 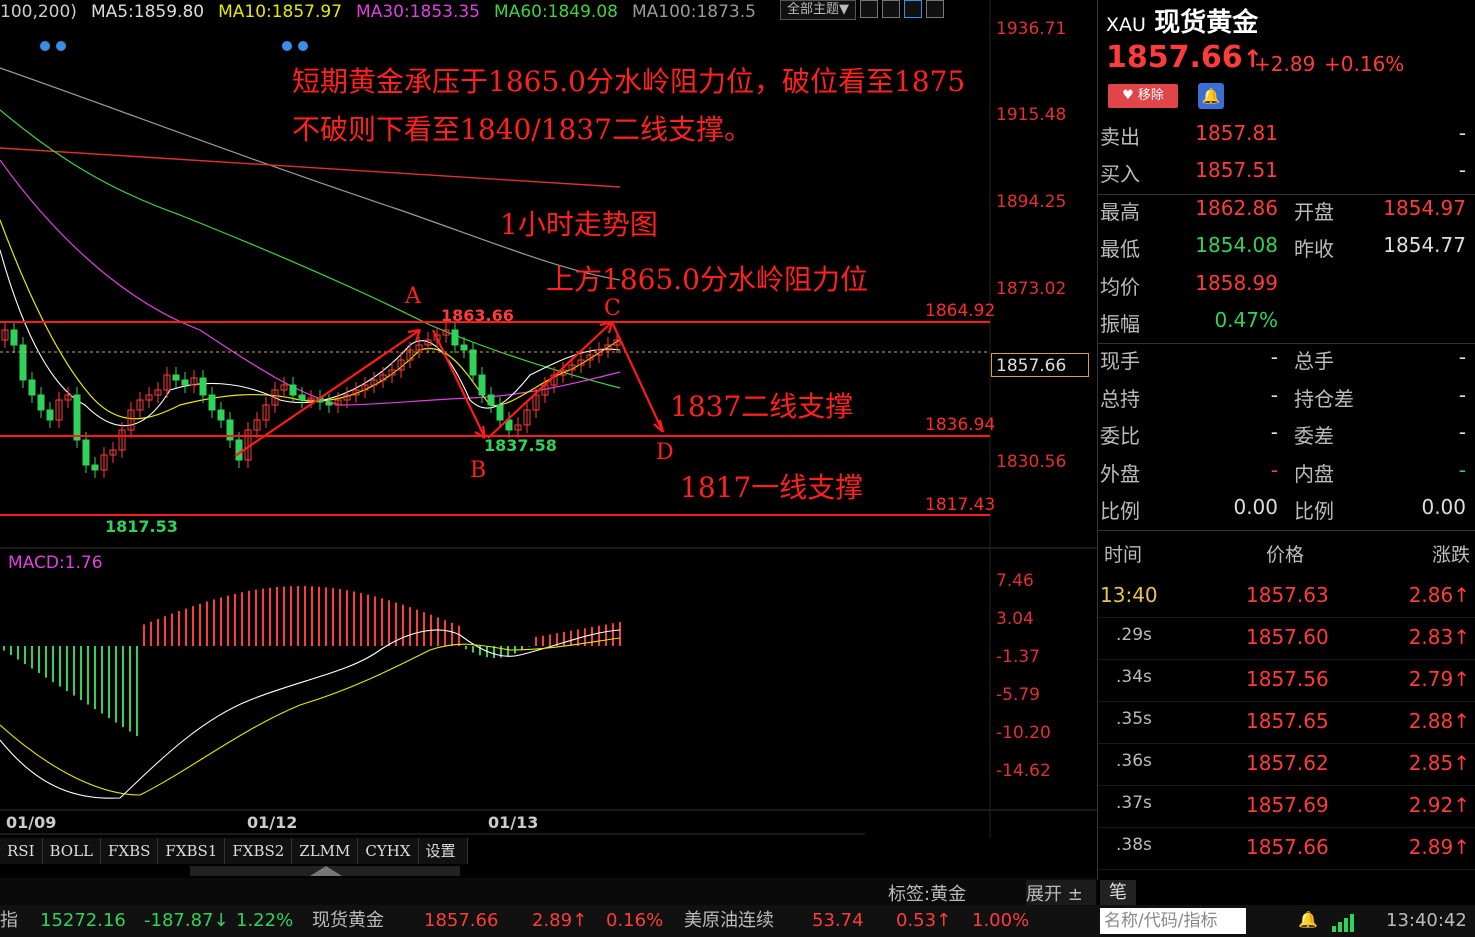 I want to click on tick-change: 2.85↑, so click(x=1439, y=763).